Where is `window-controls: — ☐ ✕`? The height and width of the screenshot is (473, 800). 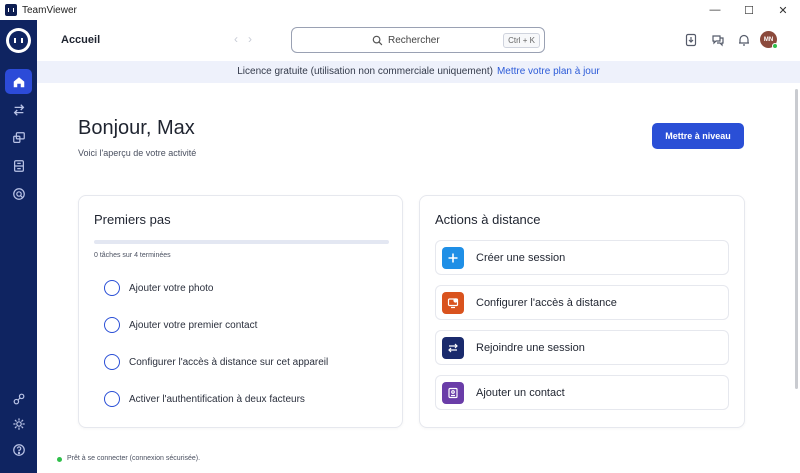 window-controls: — ☐ ✕ is located at coordinates (749, 10).